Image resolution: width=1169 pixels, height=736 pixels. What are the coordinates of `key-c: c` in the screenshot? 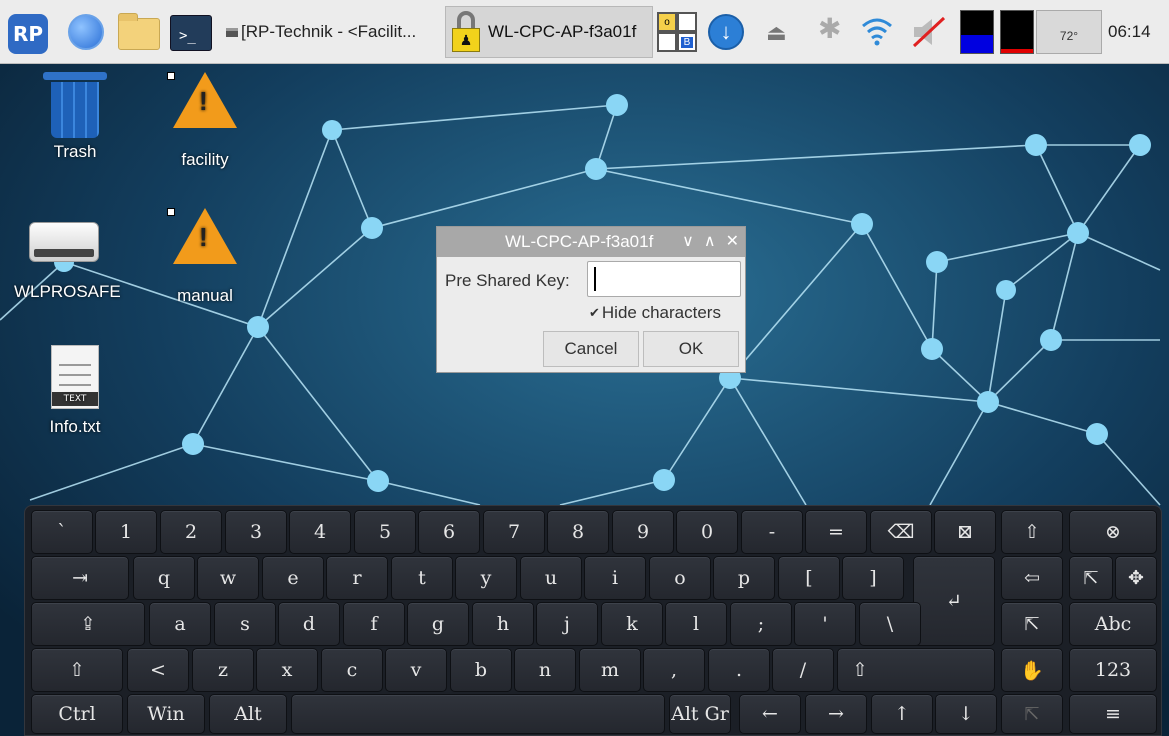 It's located at (352, 670).